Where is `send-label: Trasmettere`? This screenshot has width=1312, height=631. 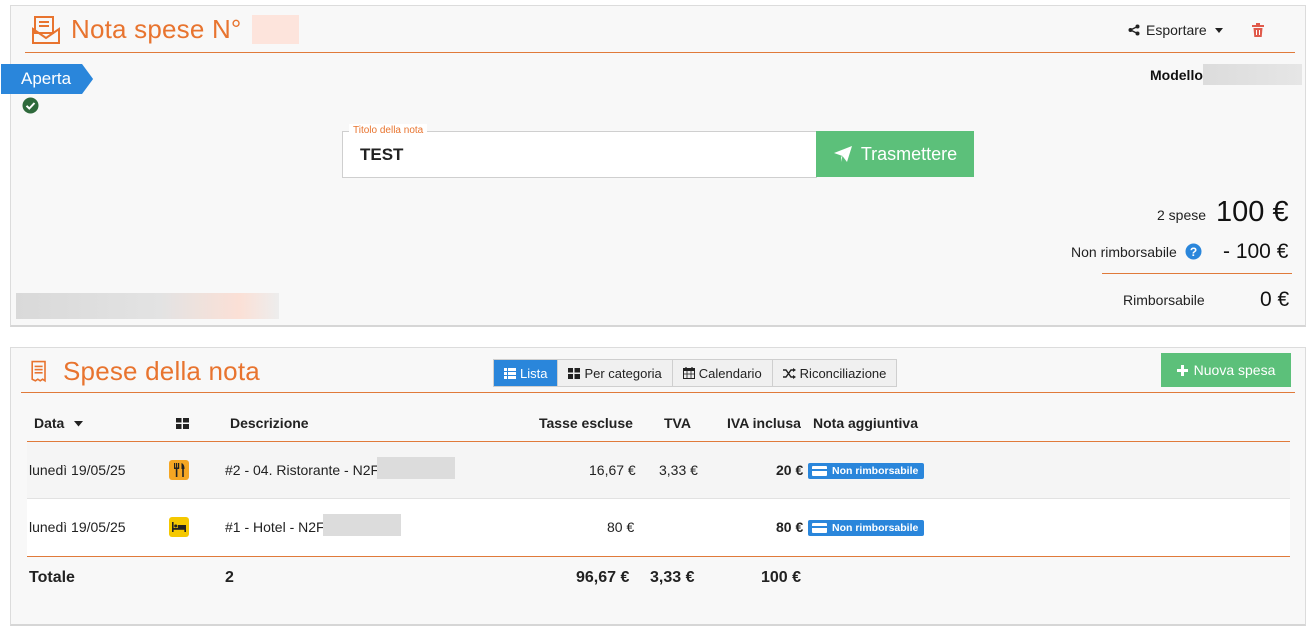
send-label: Trasmettere is located at coordinates (909, 153).